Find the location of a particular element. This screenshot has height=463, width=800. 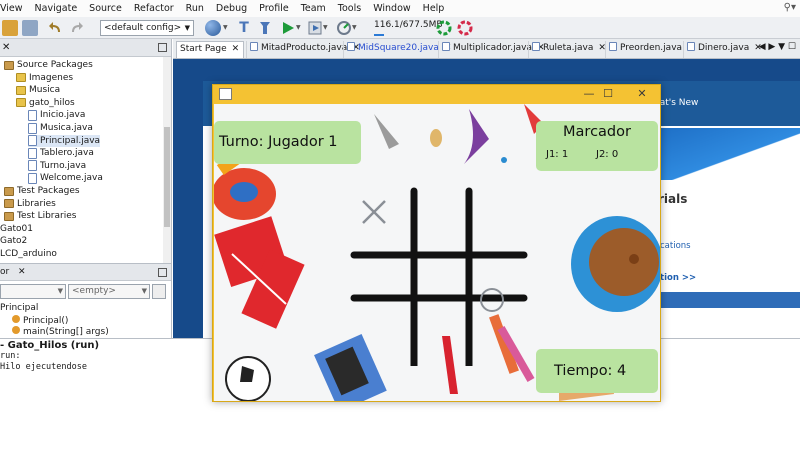

redo-icon is located at coordinates (76, 28).